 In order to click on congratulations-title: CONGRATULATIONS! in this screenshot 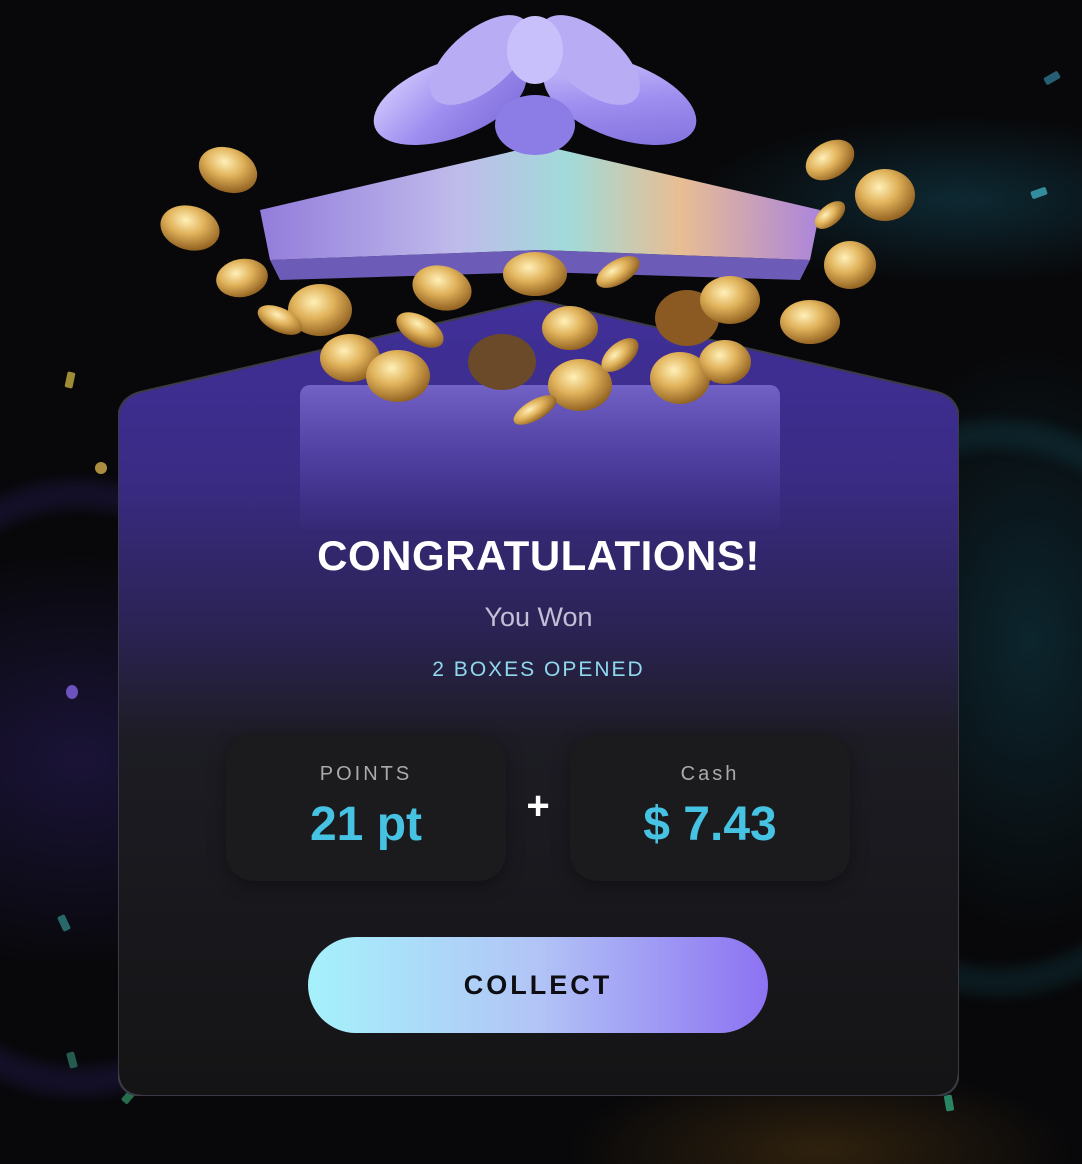, I will do `click(538, 555)`.